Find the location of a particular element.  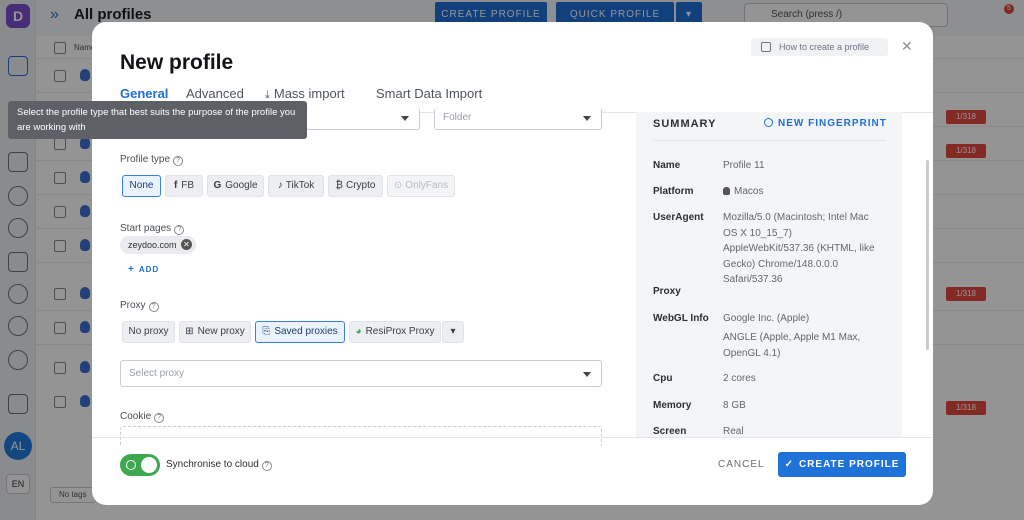

tab-mass-import: ⤓ Mass import is located at coordinates (305, 94).